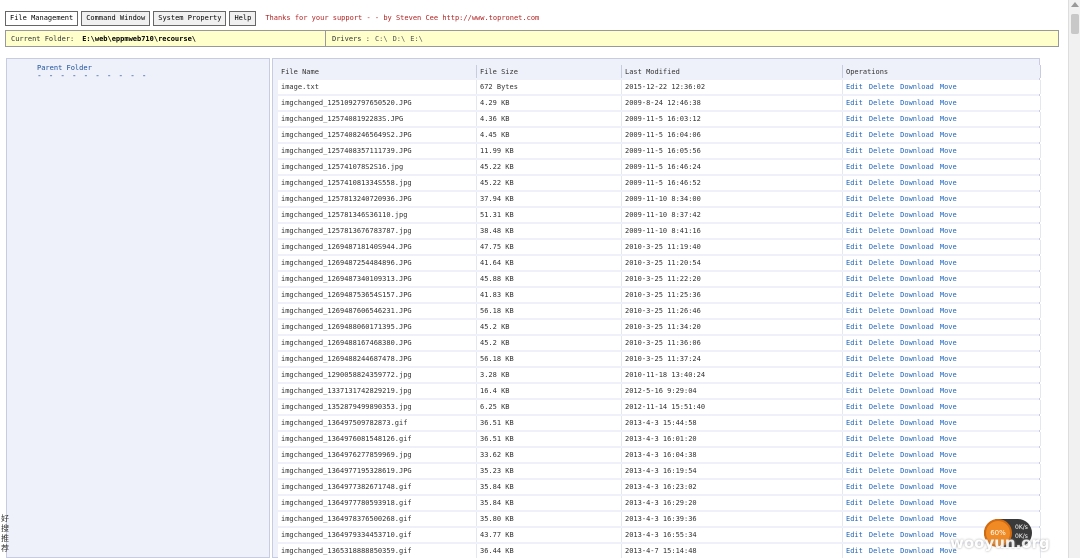 The image size is (1080, 558). I want to click on scroll-thumb, so click(1075, 24).